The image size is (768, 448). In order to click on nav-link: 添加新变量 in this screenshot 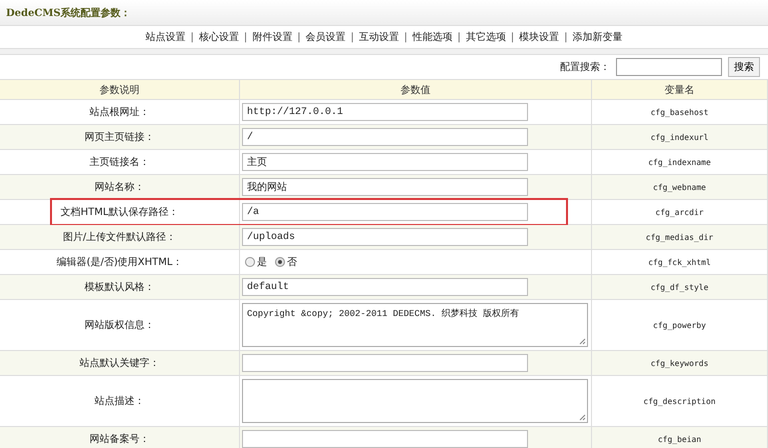, I will do `click(597, 37)`.